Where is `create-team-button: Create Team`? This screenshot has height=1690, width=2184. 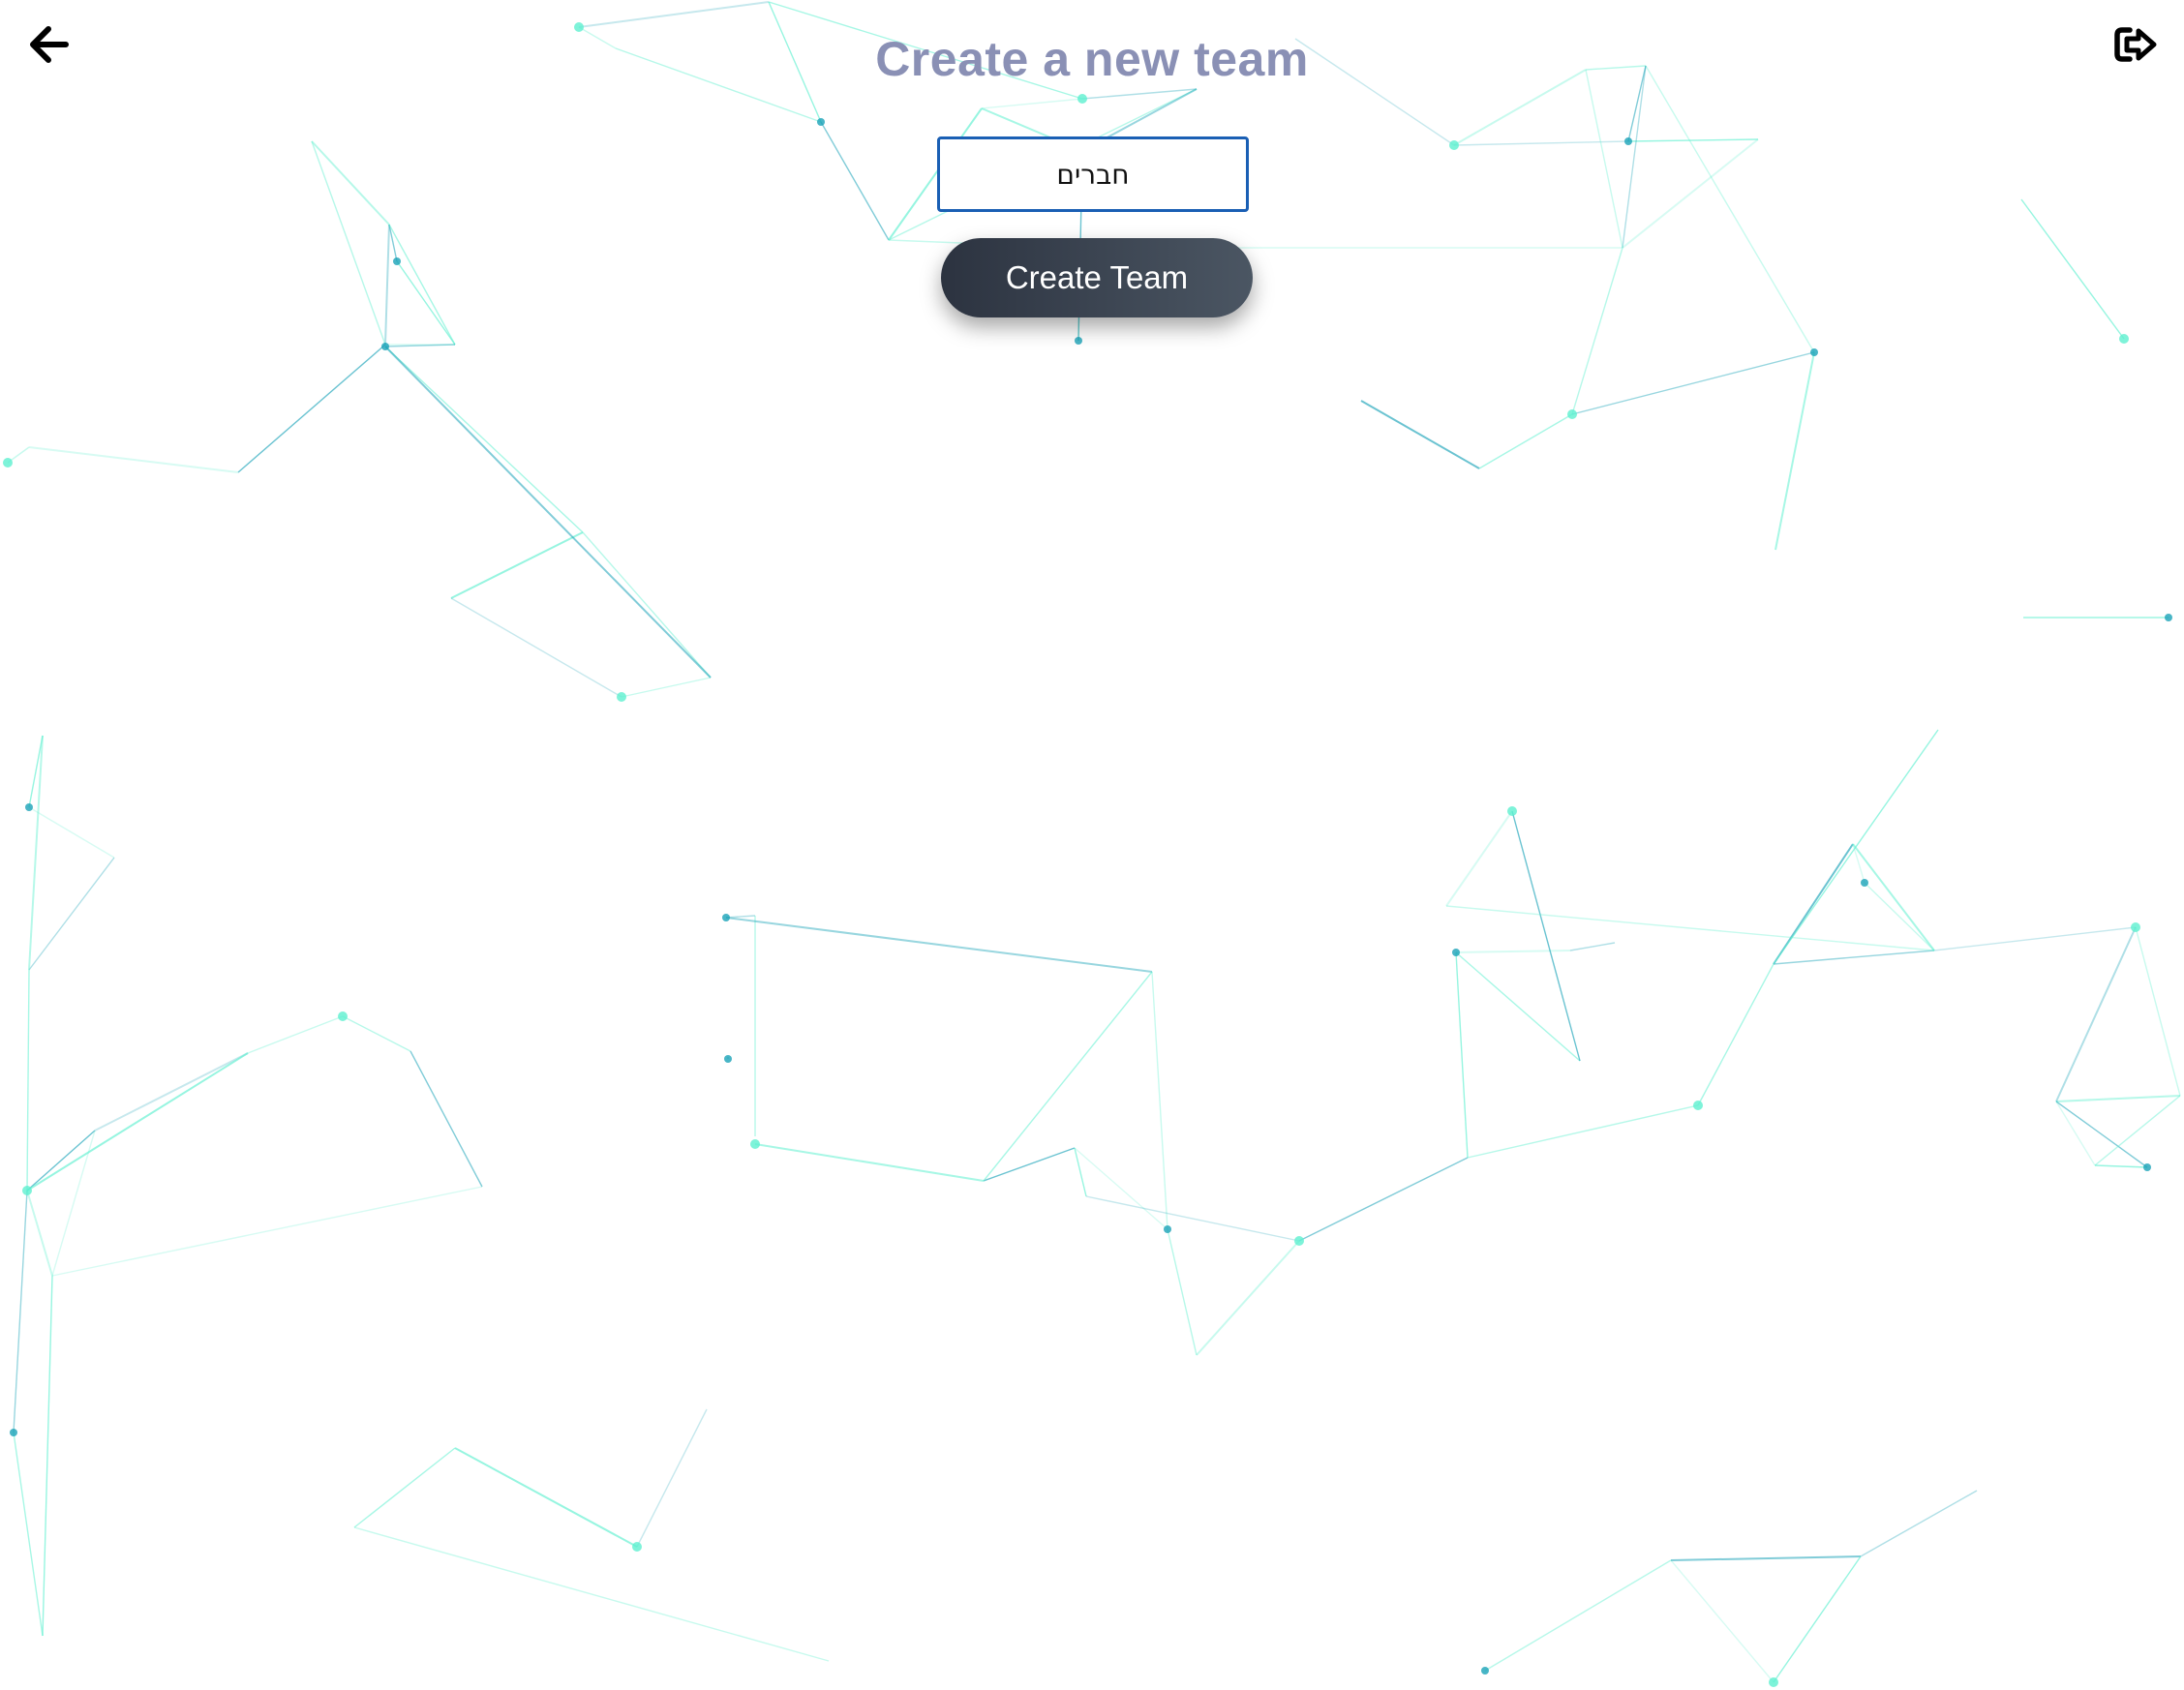
create-team-button: Create Team is located at coordinates (1097, 277).